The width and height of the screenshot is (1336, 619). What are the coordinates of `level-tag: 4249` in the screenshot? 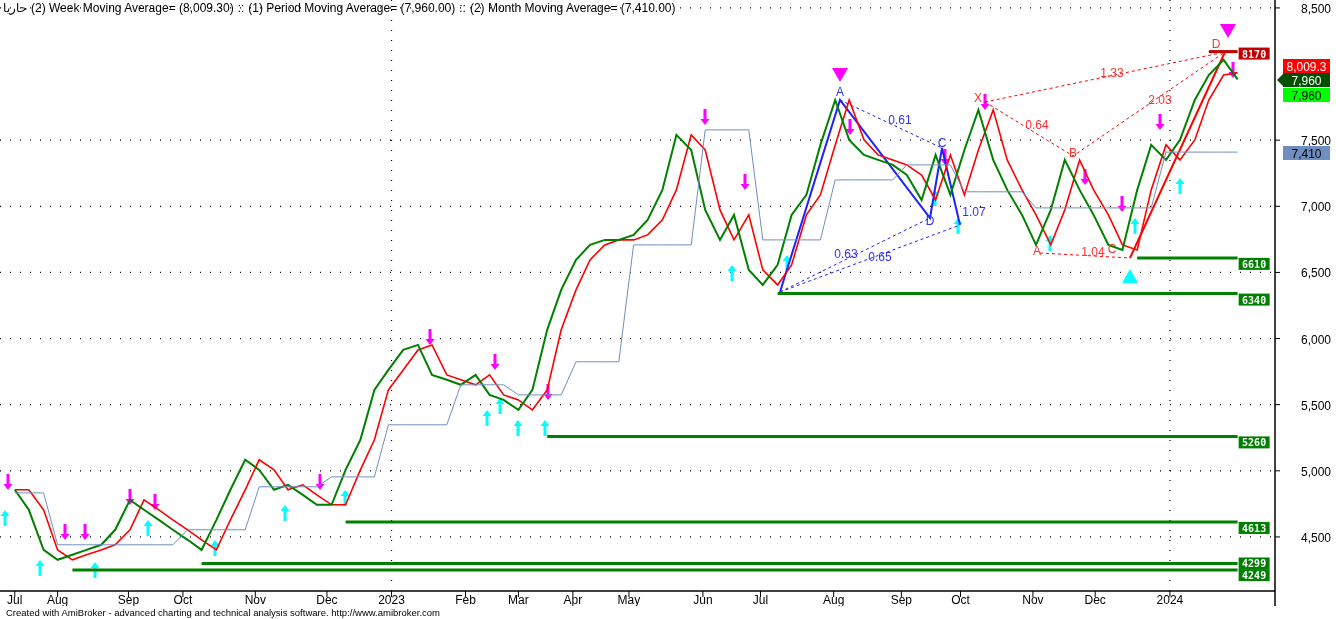 It's located at (1254, 575).